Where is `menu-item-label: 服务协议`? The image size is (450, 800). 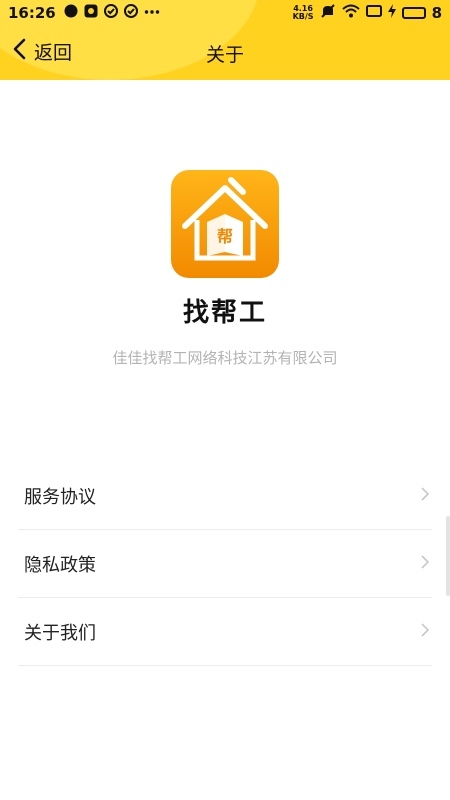
menu-item-label: 服务协议 is located at coordinates (60, 497).